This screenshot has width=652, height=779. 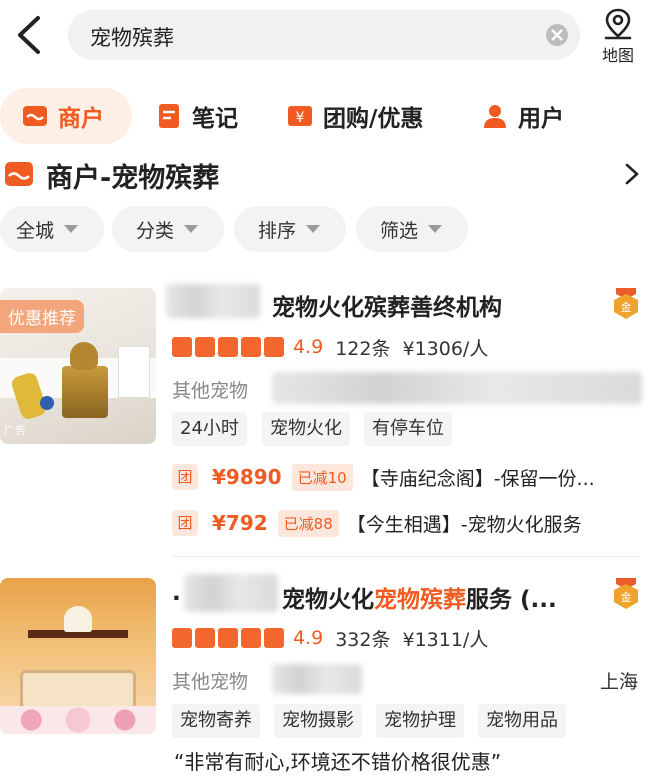 I want to click on tag-chip: 宠物摄影, so click(x=318, y=721).